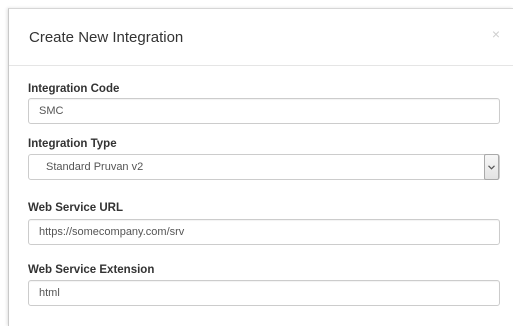  I want to click on close-icon: ×, so click(496, 34).